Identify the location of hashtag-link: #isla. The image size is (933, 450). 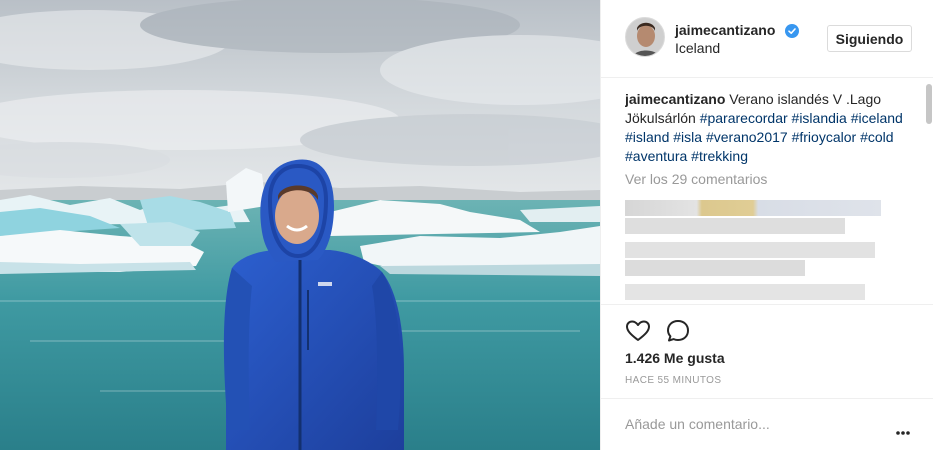
(687, 137).